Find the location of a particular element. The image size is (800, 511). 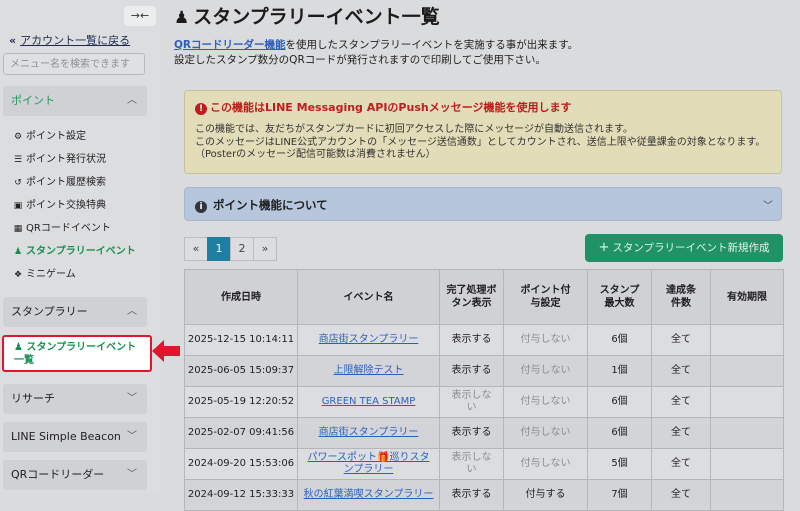

sidebar-item-stamp-rally-list: ♟ スタンプラリーイベント一覧 is located at coordinates (77, 353).